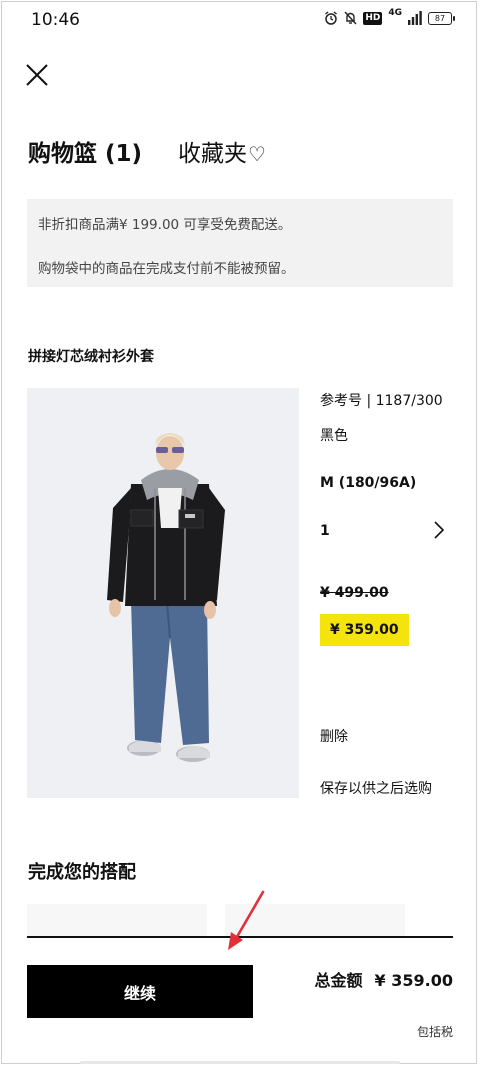 This screenshot has height=1067, width=480. What do you see at coordinates (354, 593) in the screenshot?
I see `original-price: ¥ 499.00` at bounding box center [354, 593].